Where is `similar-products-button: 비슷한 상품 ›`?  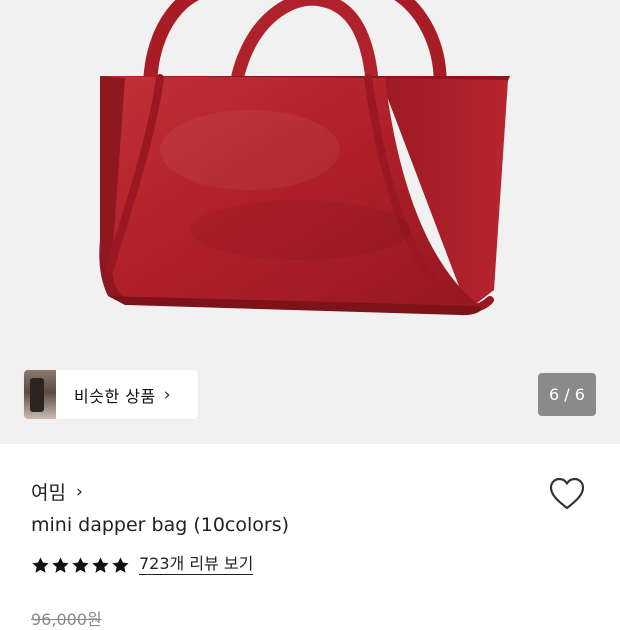 similar-products-button: 비슷한 상품 › is located at coordinates (111, 394).